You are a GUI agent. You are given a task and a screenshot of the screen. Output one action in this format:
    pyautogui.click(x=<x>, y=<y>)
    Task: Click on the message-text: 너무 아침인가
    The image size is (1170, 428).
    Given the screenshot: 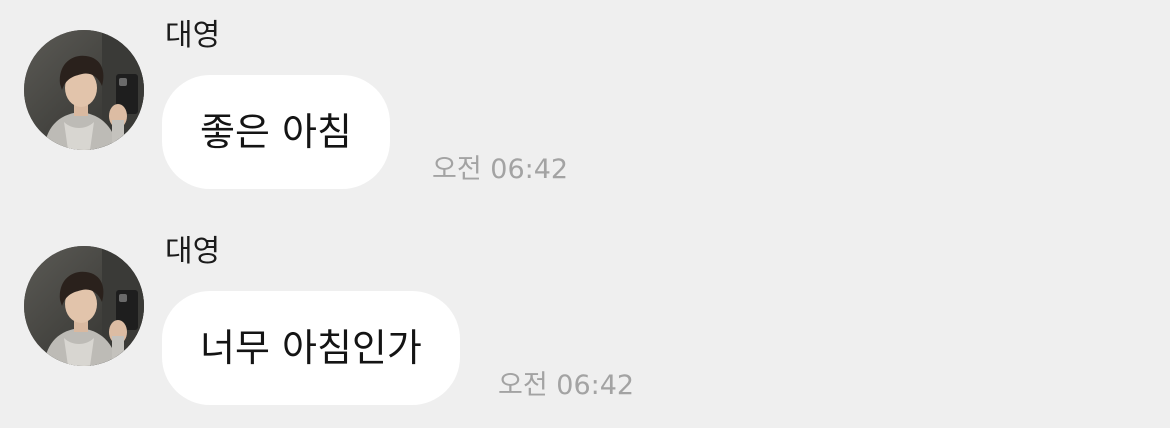 What is the action you would take?
    pyautogui.click(x=311, y=348)
    